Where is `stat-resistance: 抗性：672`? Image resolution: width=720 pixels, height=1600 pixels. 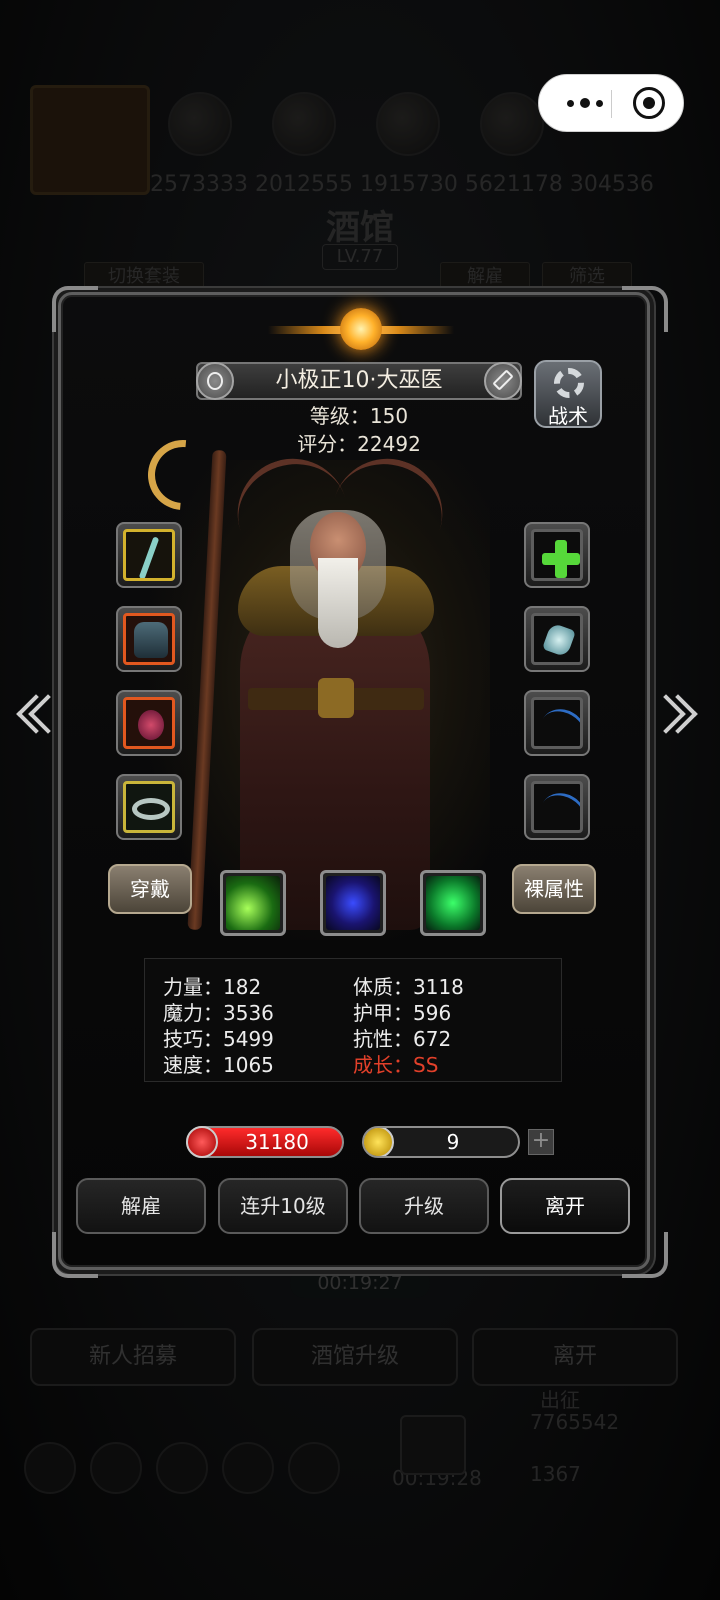
stat-resistance: 抗性：672 is located at coordinates (402, 1039).